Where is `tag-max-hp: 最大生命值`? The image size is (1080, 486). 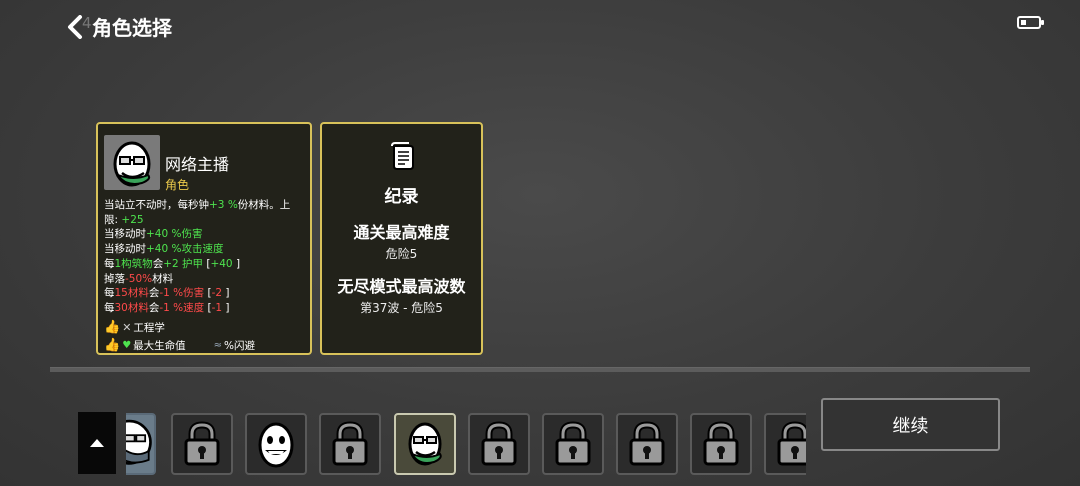 tag-max-hp: 最大生命值 is located at coordinates (159, 346).